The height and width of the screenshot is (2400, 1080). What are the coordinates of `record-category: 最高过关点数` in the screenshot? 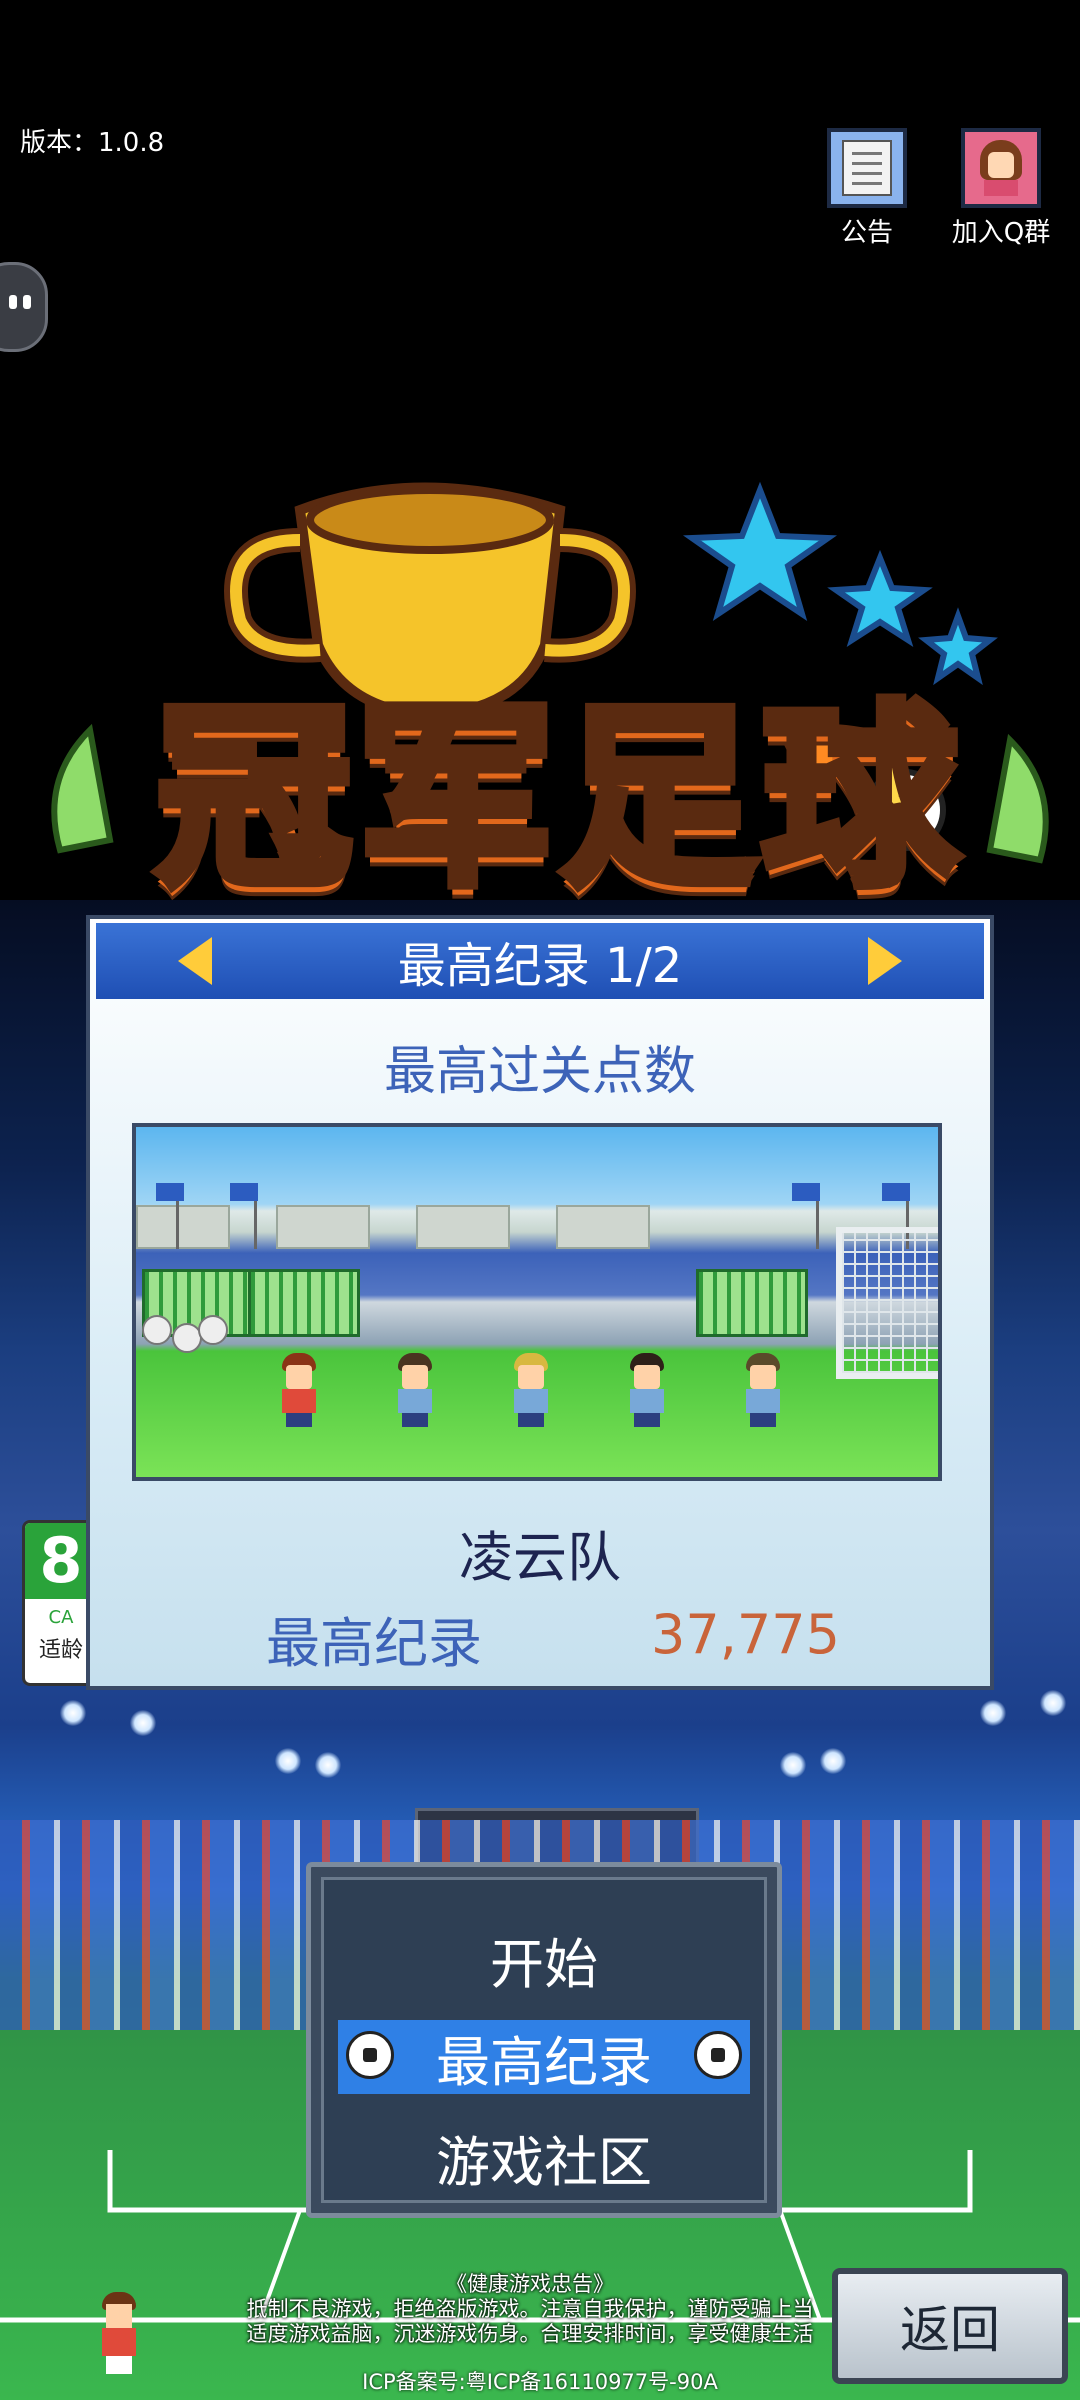 It's located at (539, 1072).